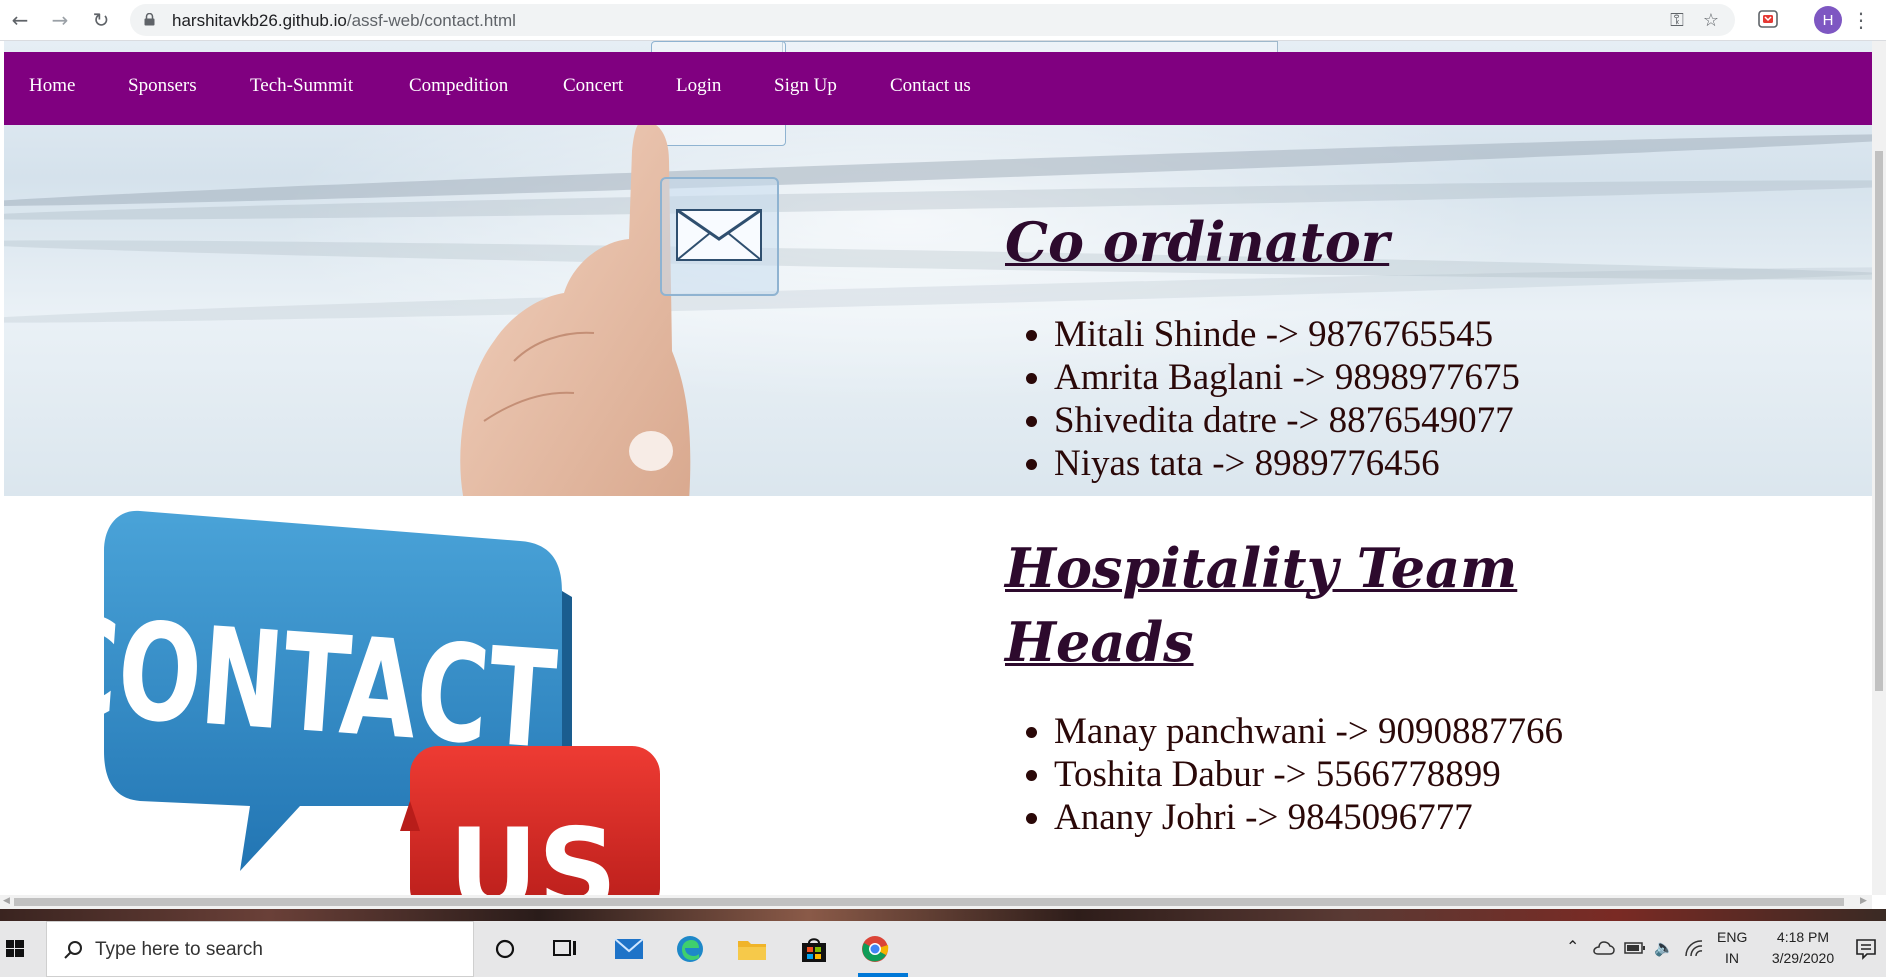  What do you see at coordinates (259, 20) in the screenshot?
I see `url-host: harshitavkb26.github.io` at bounding box center [259, 20].